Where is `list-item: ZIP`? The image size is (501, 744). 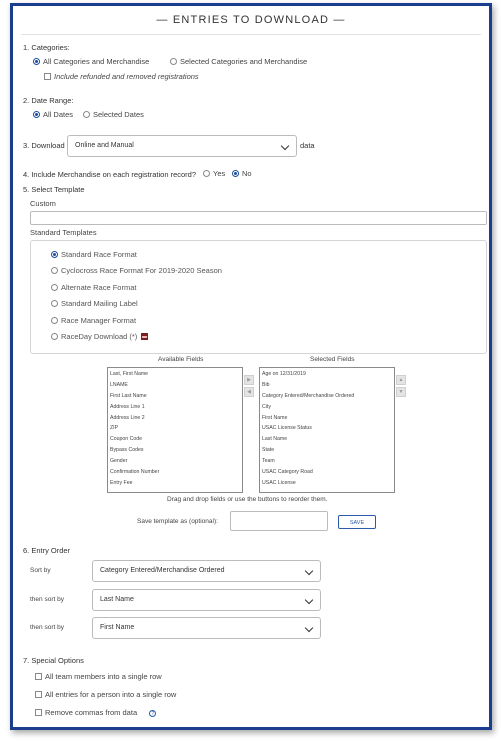
list-item: ZIP is located at coordinates (175, 428).